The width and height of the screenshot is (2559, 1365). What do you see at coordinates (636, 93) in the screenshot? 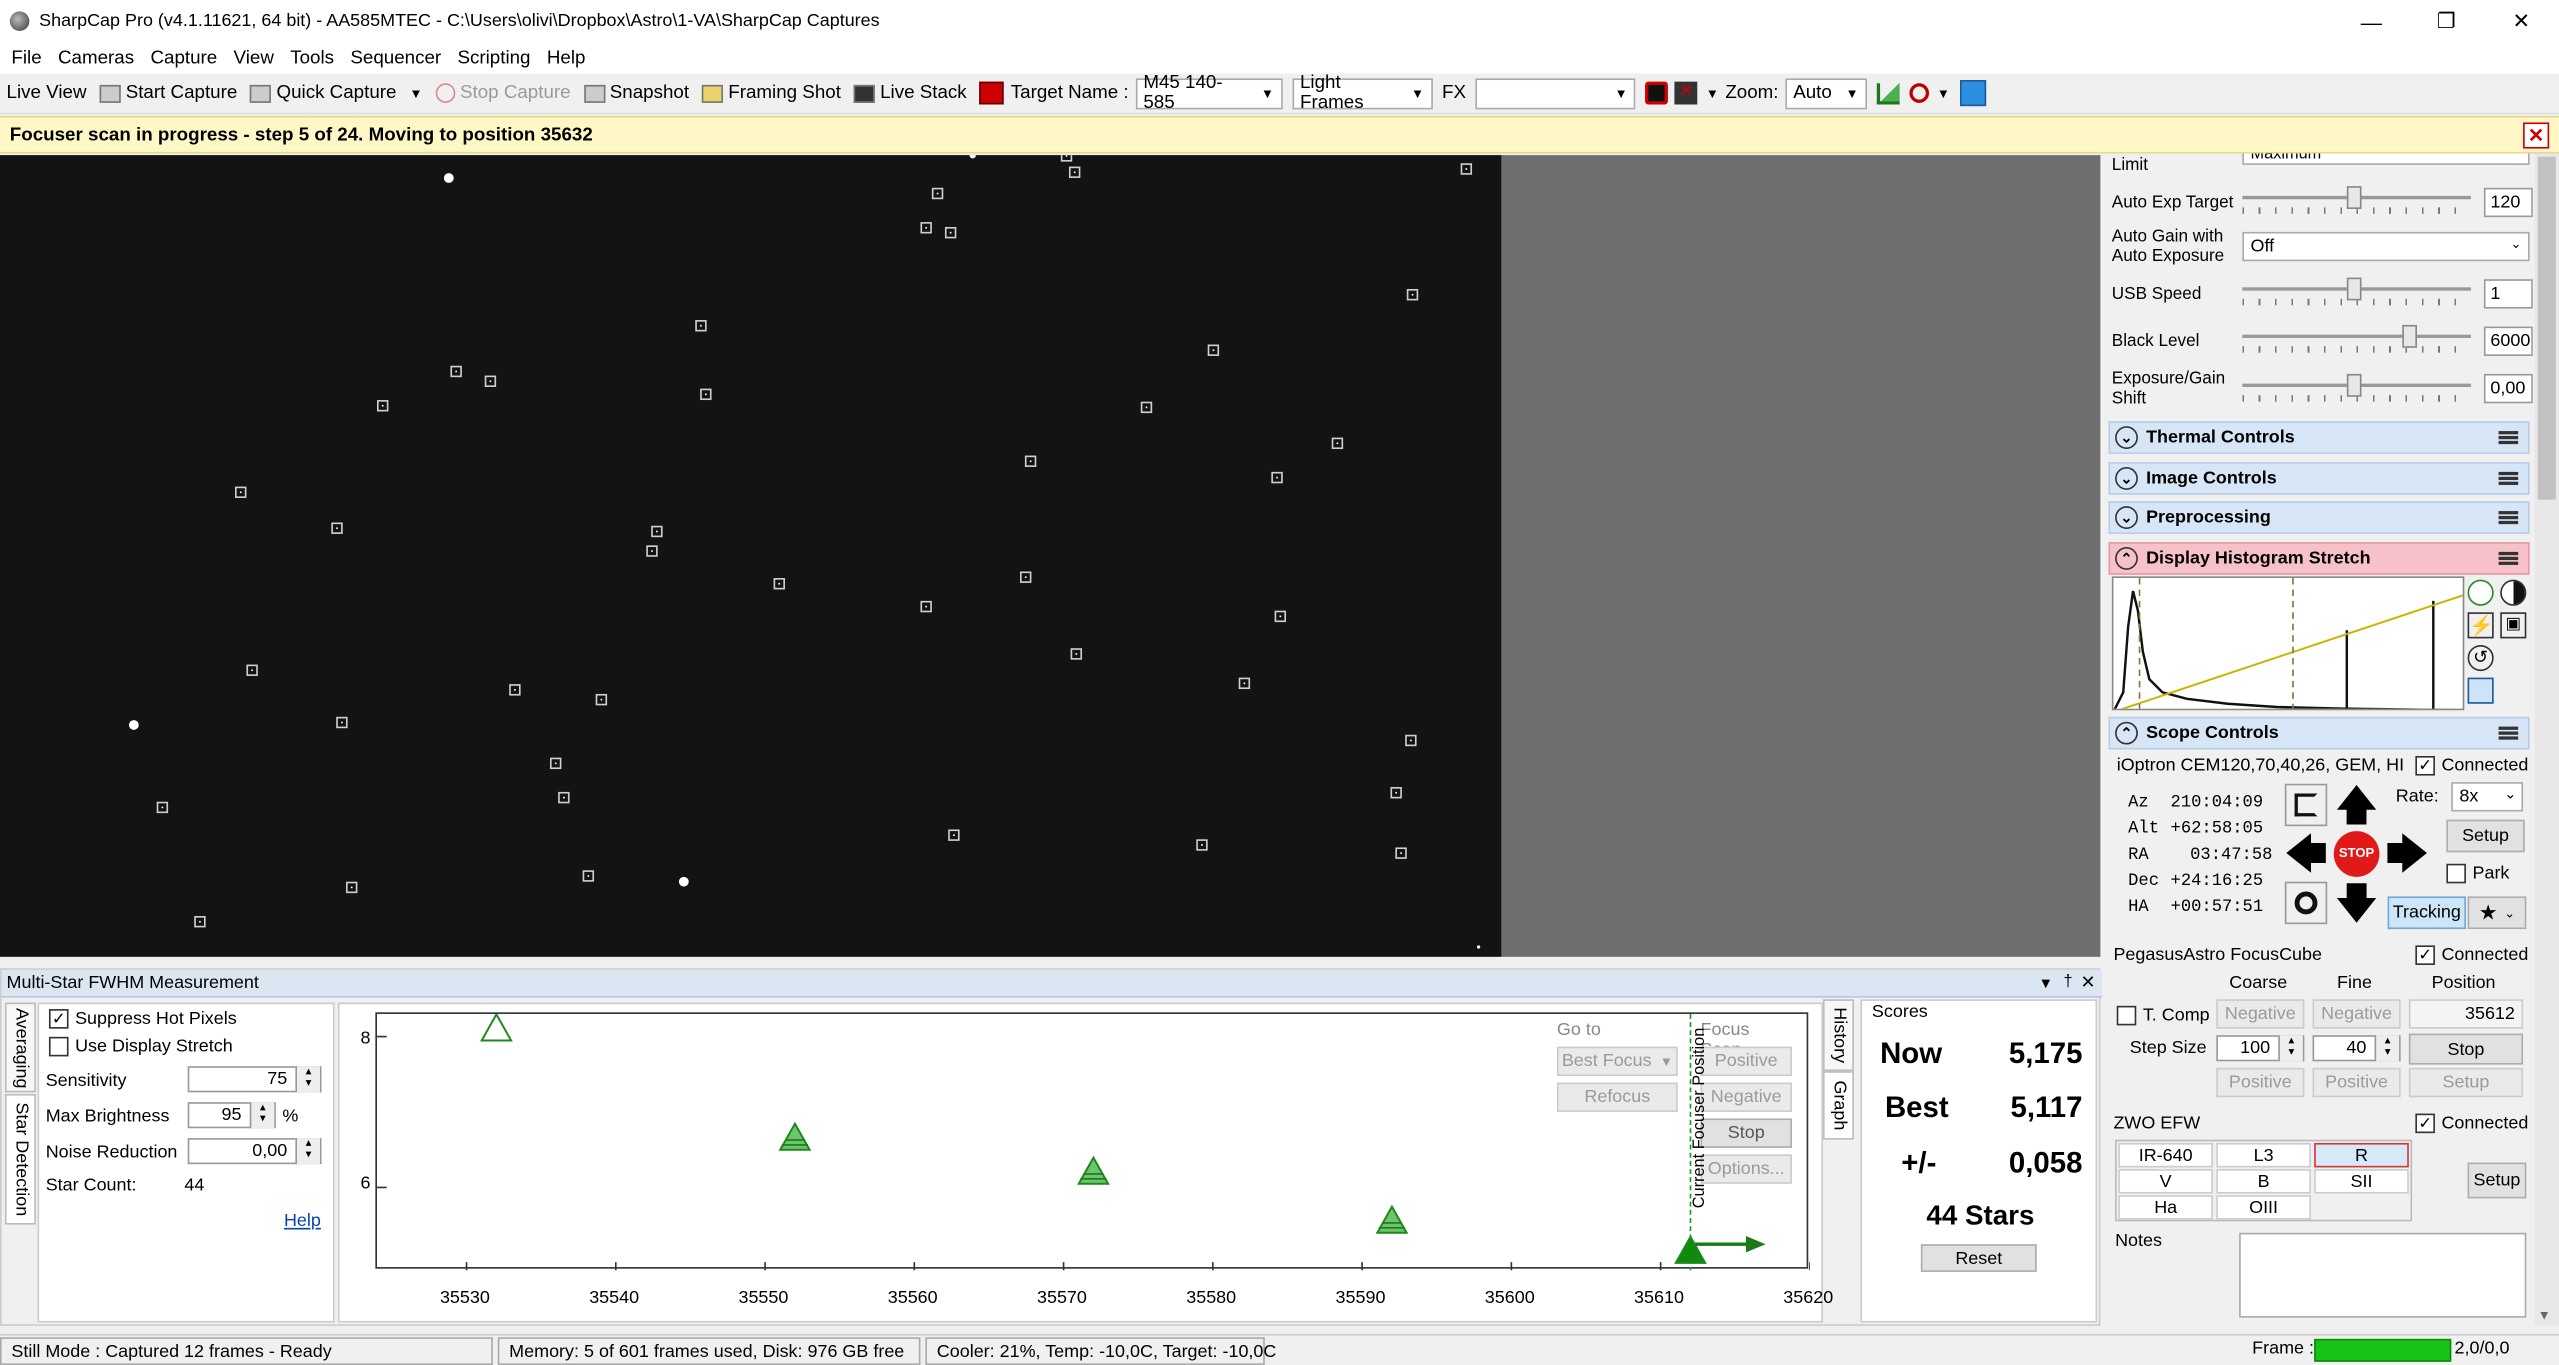
I see `snapshot-button: Snapshot` at bounding box center [636, 93].